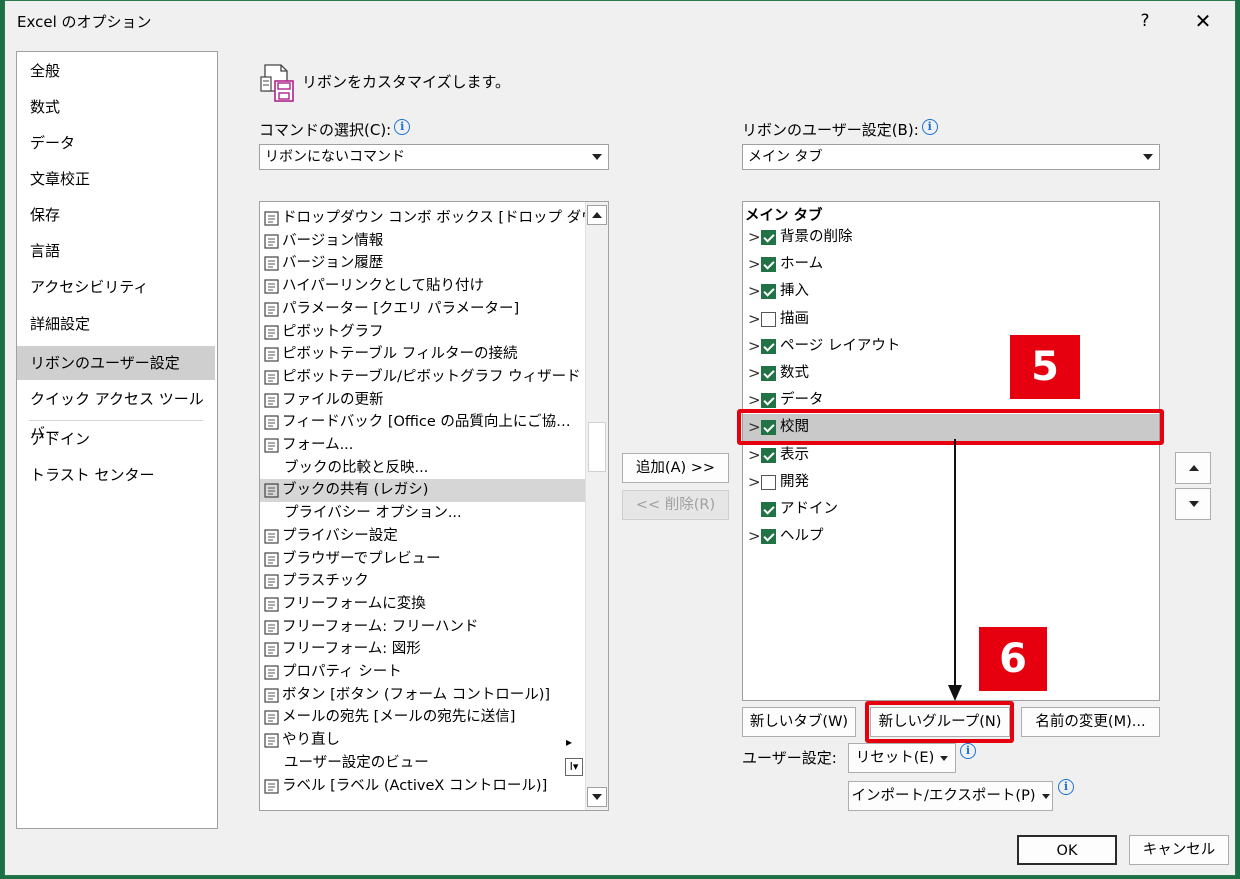  What do you see at coordinates (1203, 21) in the screenshot?
I see `close-button: ✕` at bounding box center [1203, 21].